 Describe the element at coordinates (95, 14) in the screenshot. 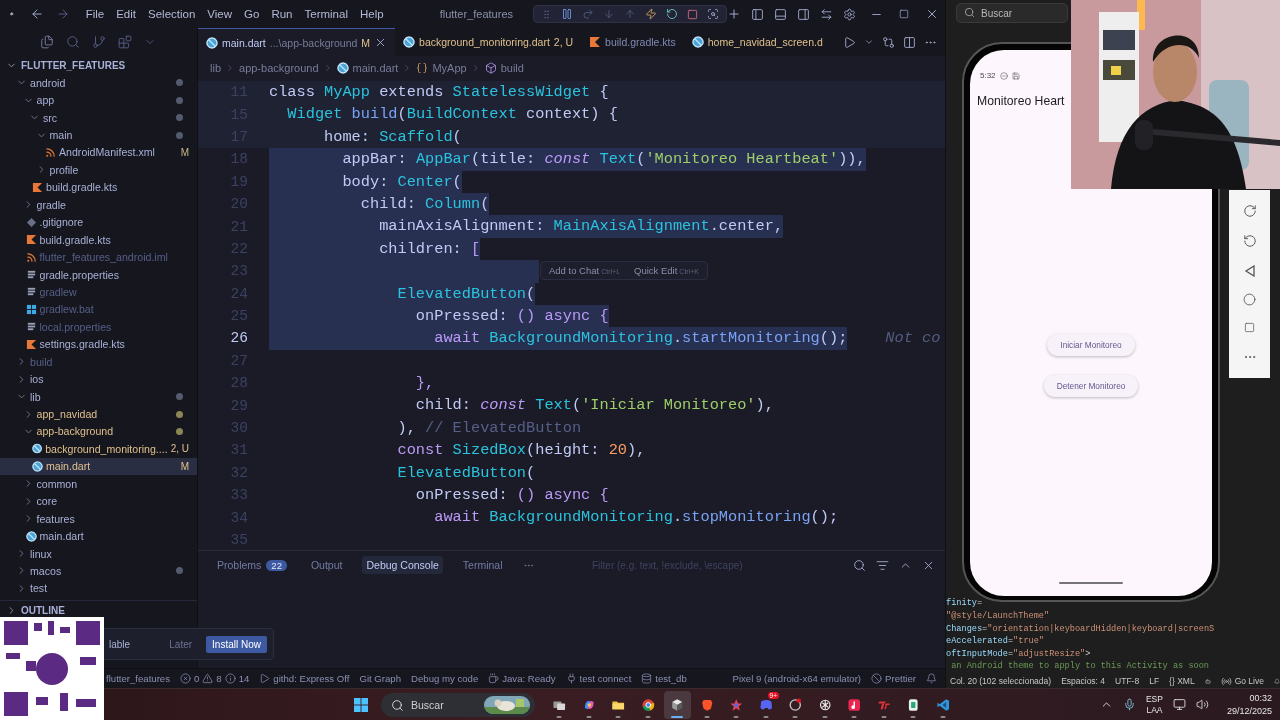

I see `menu-item: File` at that location.